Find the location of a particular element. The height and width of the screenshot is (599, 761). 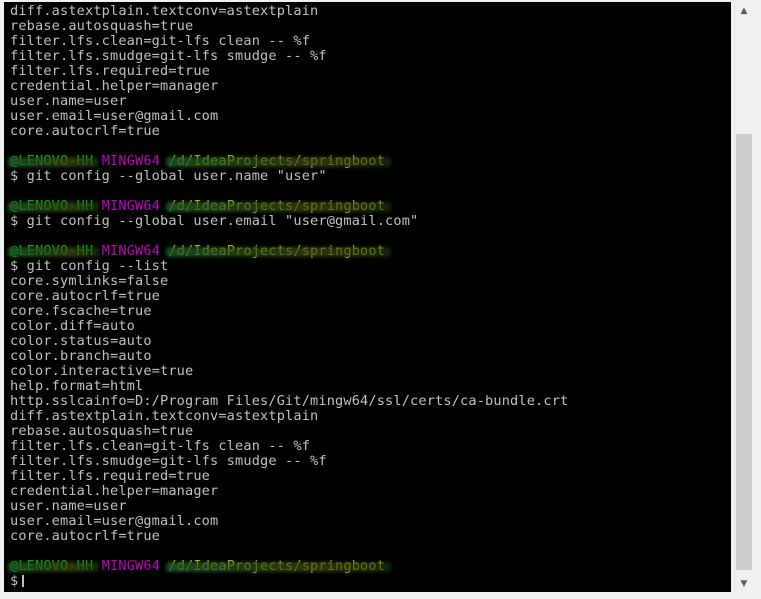

triangle-up-icon: ▲ is located at coordinates (744, 10).